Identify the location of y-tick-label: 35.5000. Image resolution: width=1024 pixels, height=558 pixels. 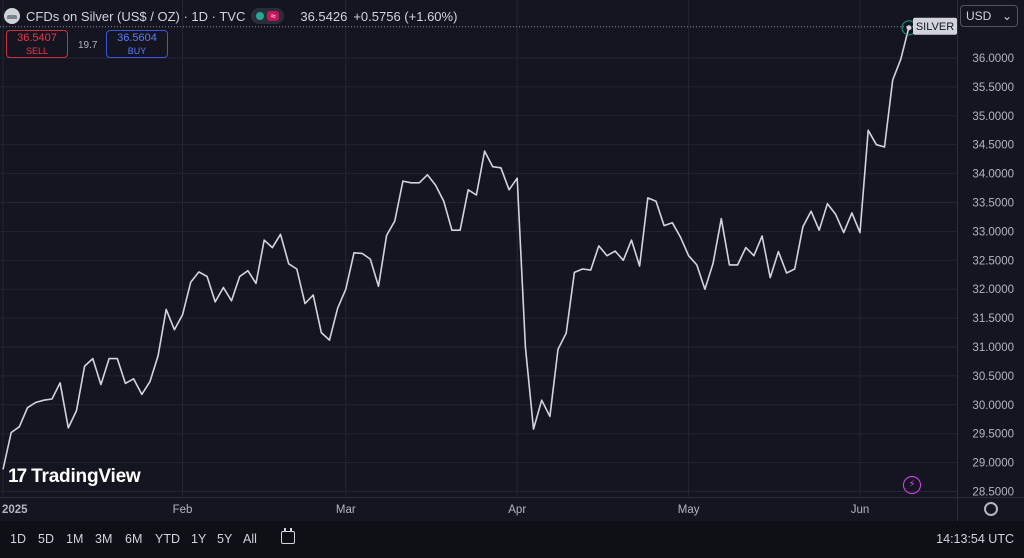
(993, 88).